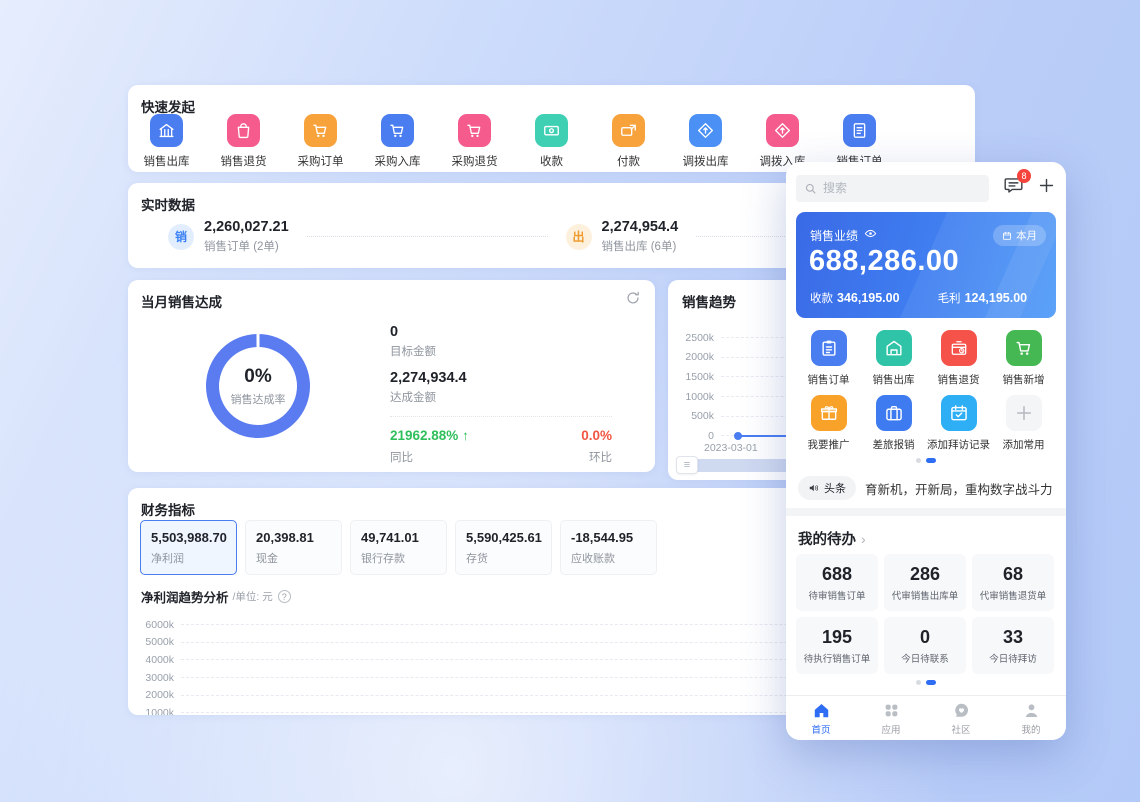 This screenshot has height=802, width=1140. Describe the element at coordinates (578, 236) in the screenshot. I see `sales-outbound-badge: 出` at that location.